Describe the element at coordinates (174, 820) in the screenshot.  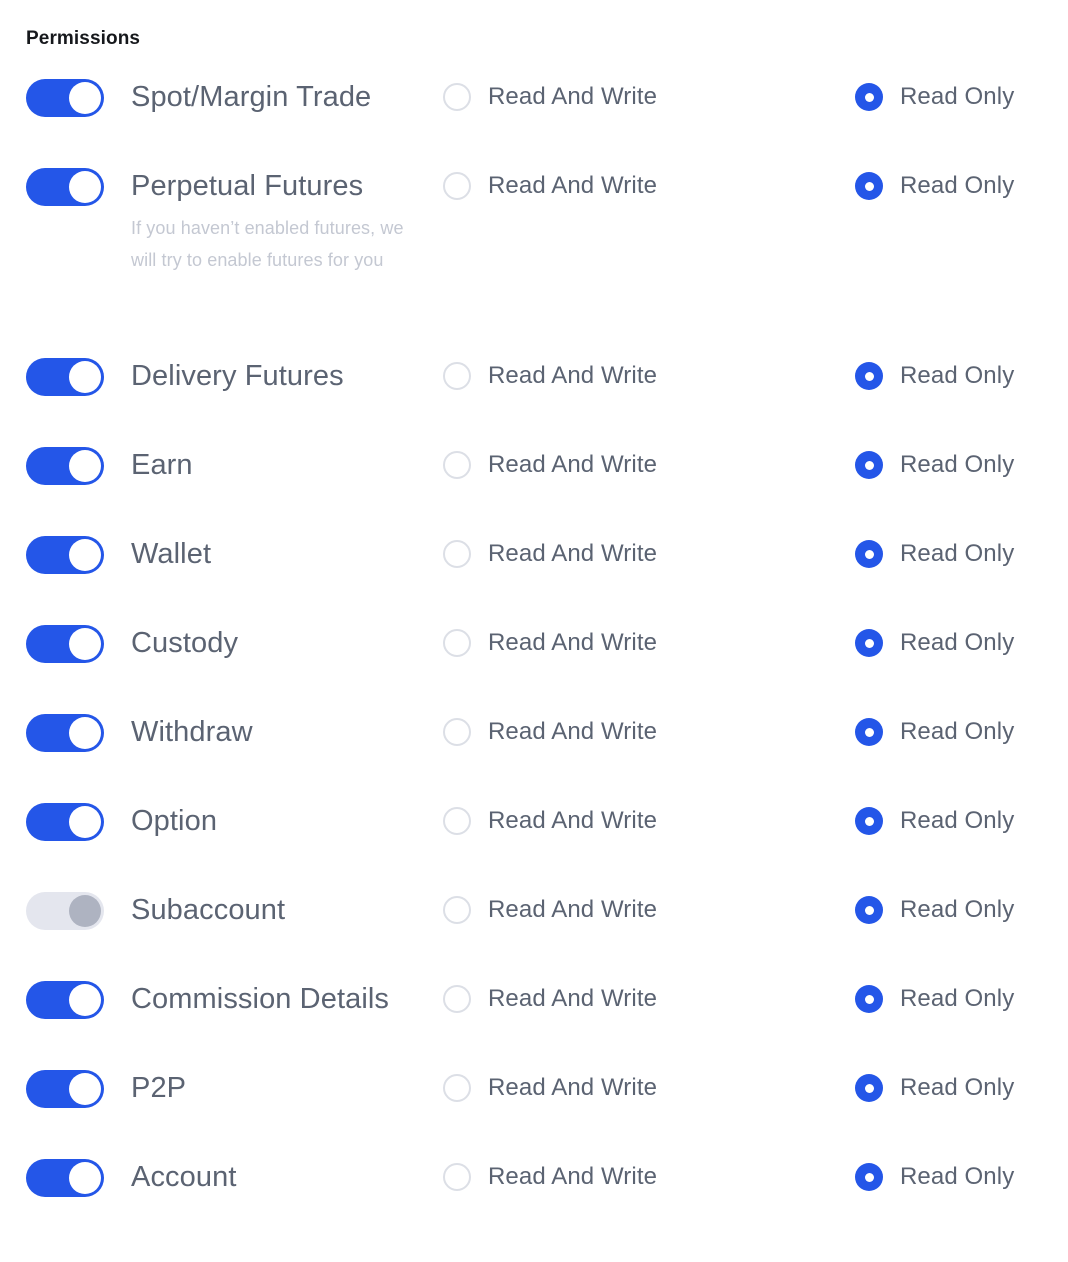
I see `permission-name: Option` at that location.